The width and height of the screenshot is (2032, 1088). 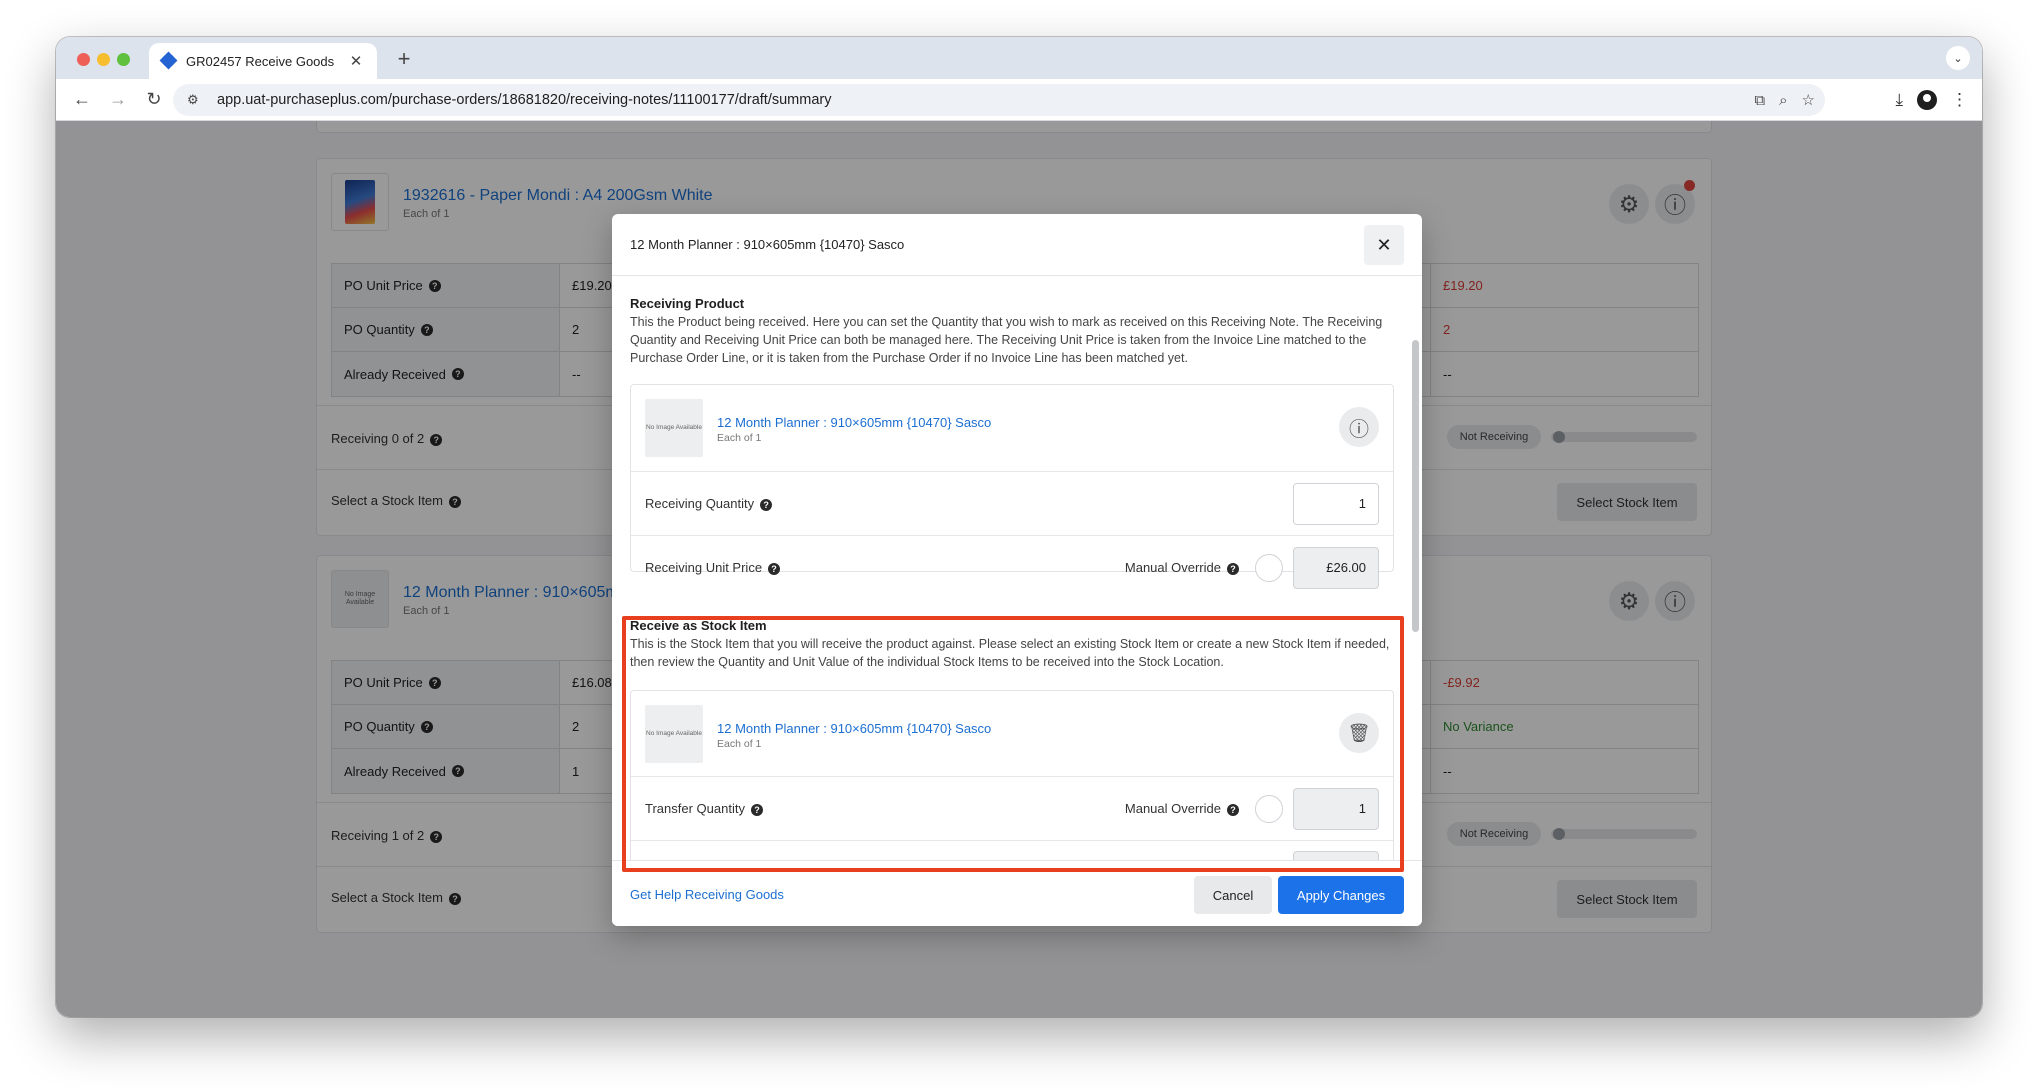 I want to click on close-icon: ✕, so click(x=1384, y=245).